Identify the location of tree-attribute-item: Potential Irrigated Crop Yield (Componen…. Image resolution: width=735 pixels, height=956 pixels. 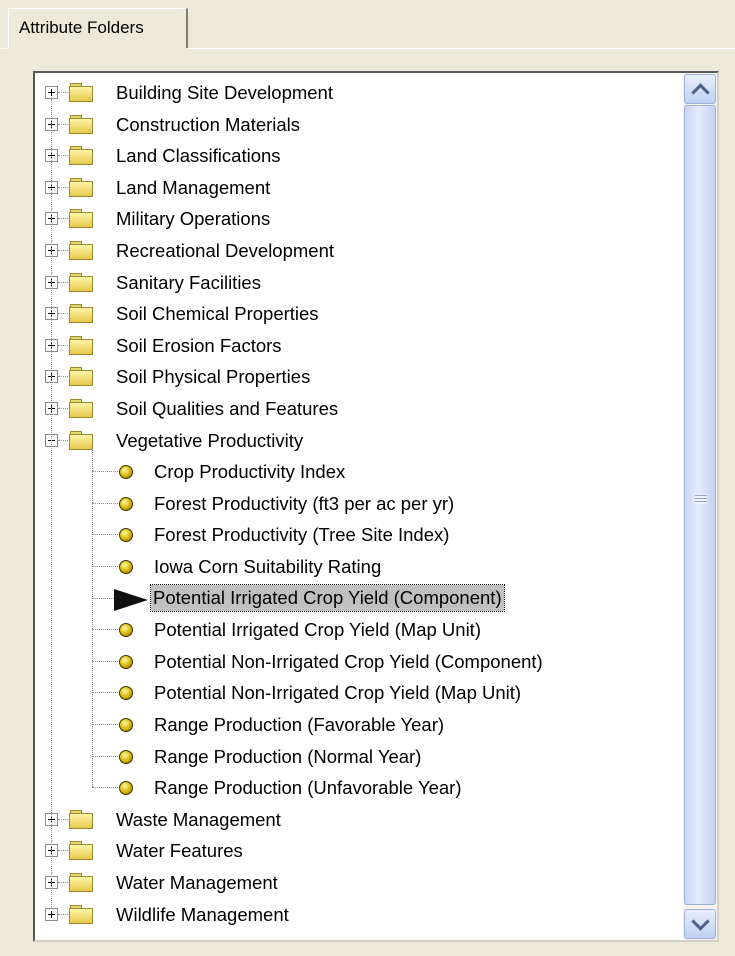
(355, 598).